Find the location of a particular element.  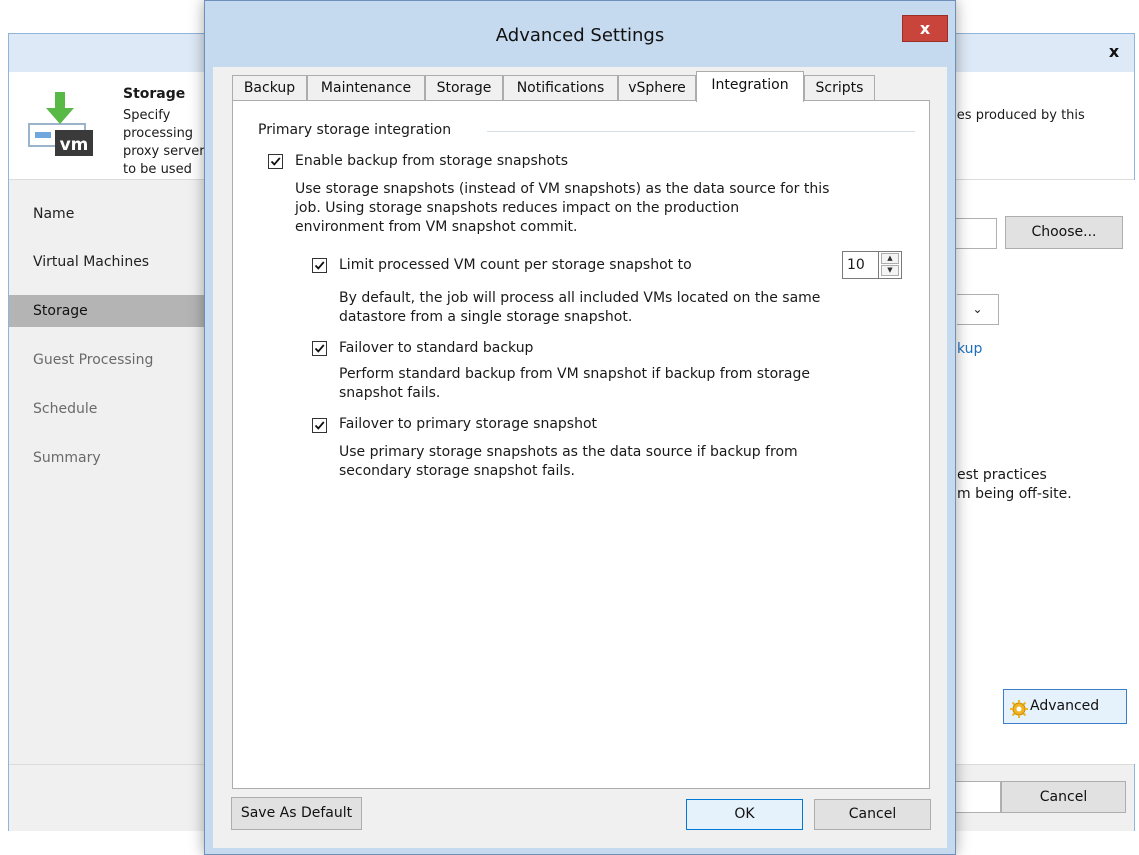

vm-storage-logo-icon: vm is located at coordinates (63, 126).